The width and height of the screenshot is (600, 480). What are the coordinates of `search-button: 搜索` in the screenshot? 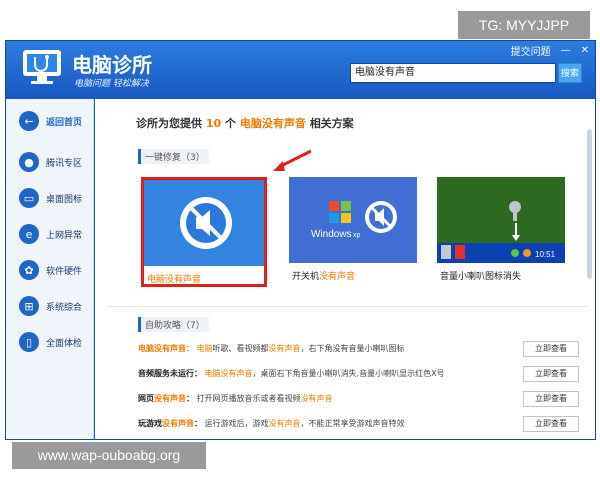 It's located at (570, 73).